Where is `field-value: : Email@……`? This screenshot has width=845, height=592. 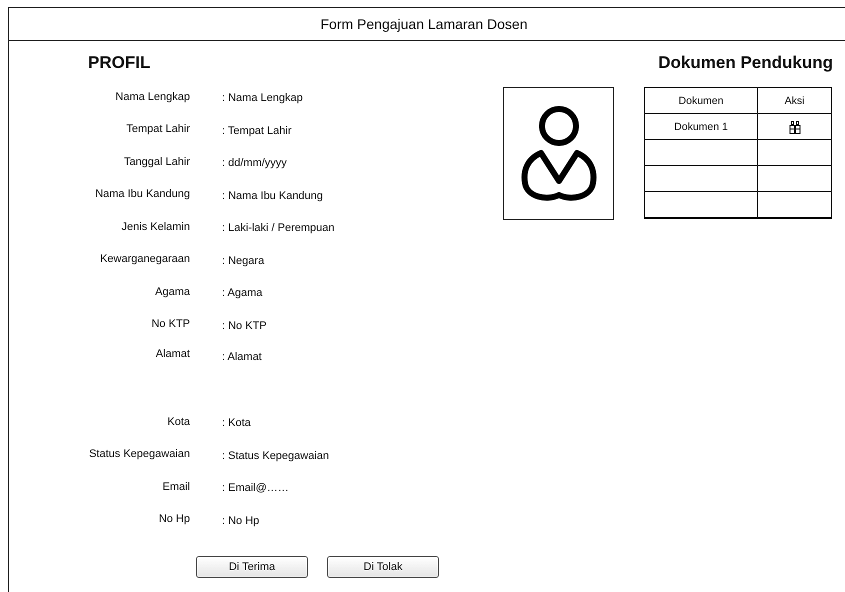 field-value: : Email@…… is located at coordinates (255, 488).